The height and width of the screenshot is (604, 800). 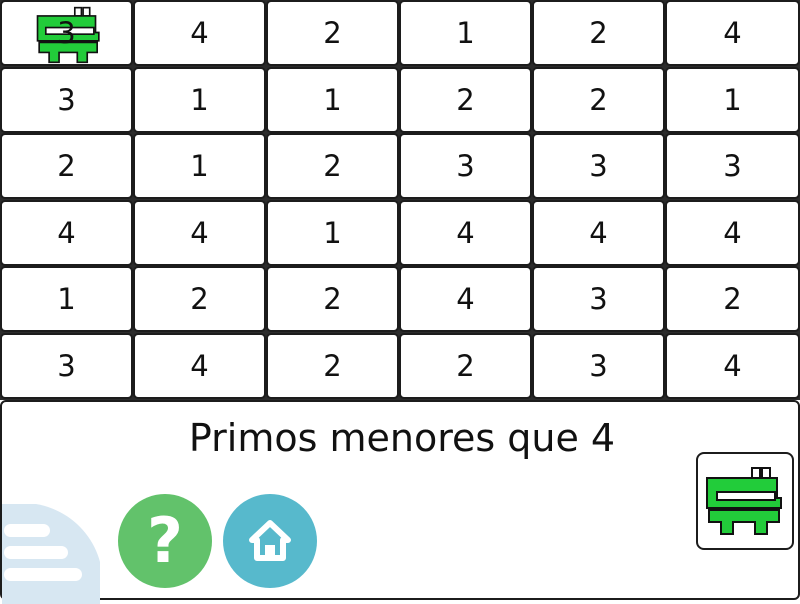 I want to click on home-icon, so click(x=270, y=540).